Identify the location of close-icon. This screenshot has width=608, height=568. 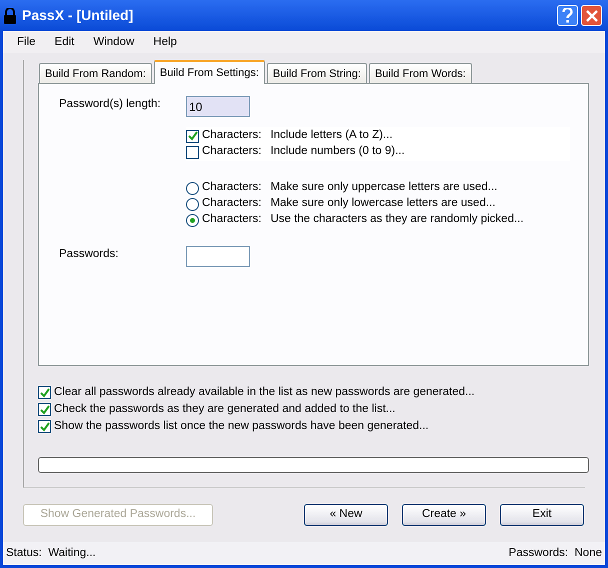
(592, 16).